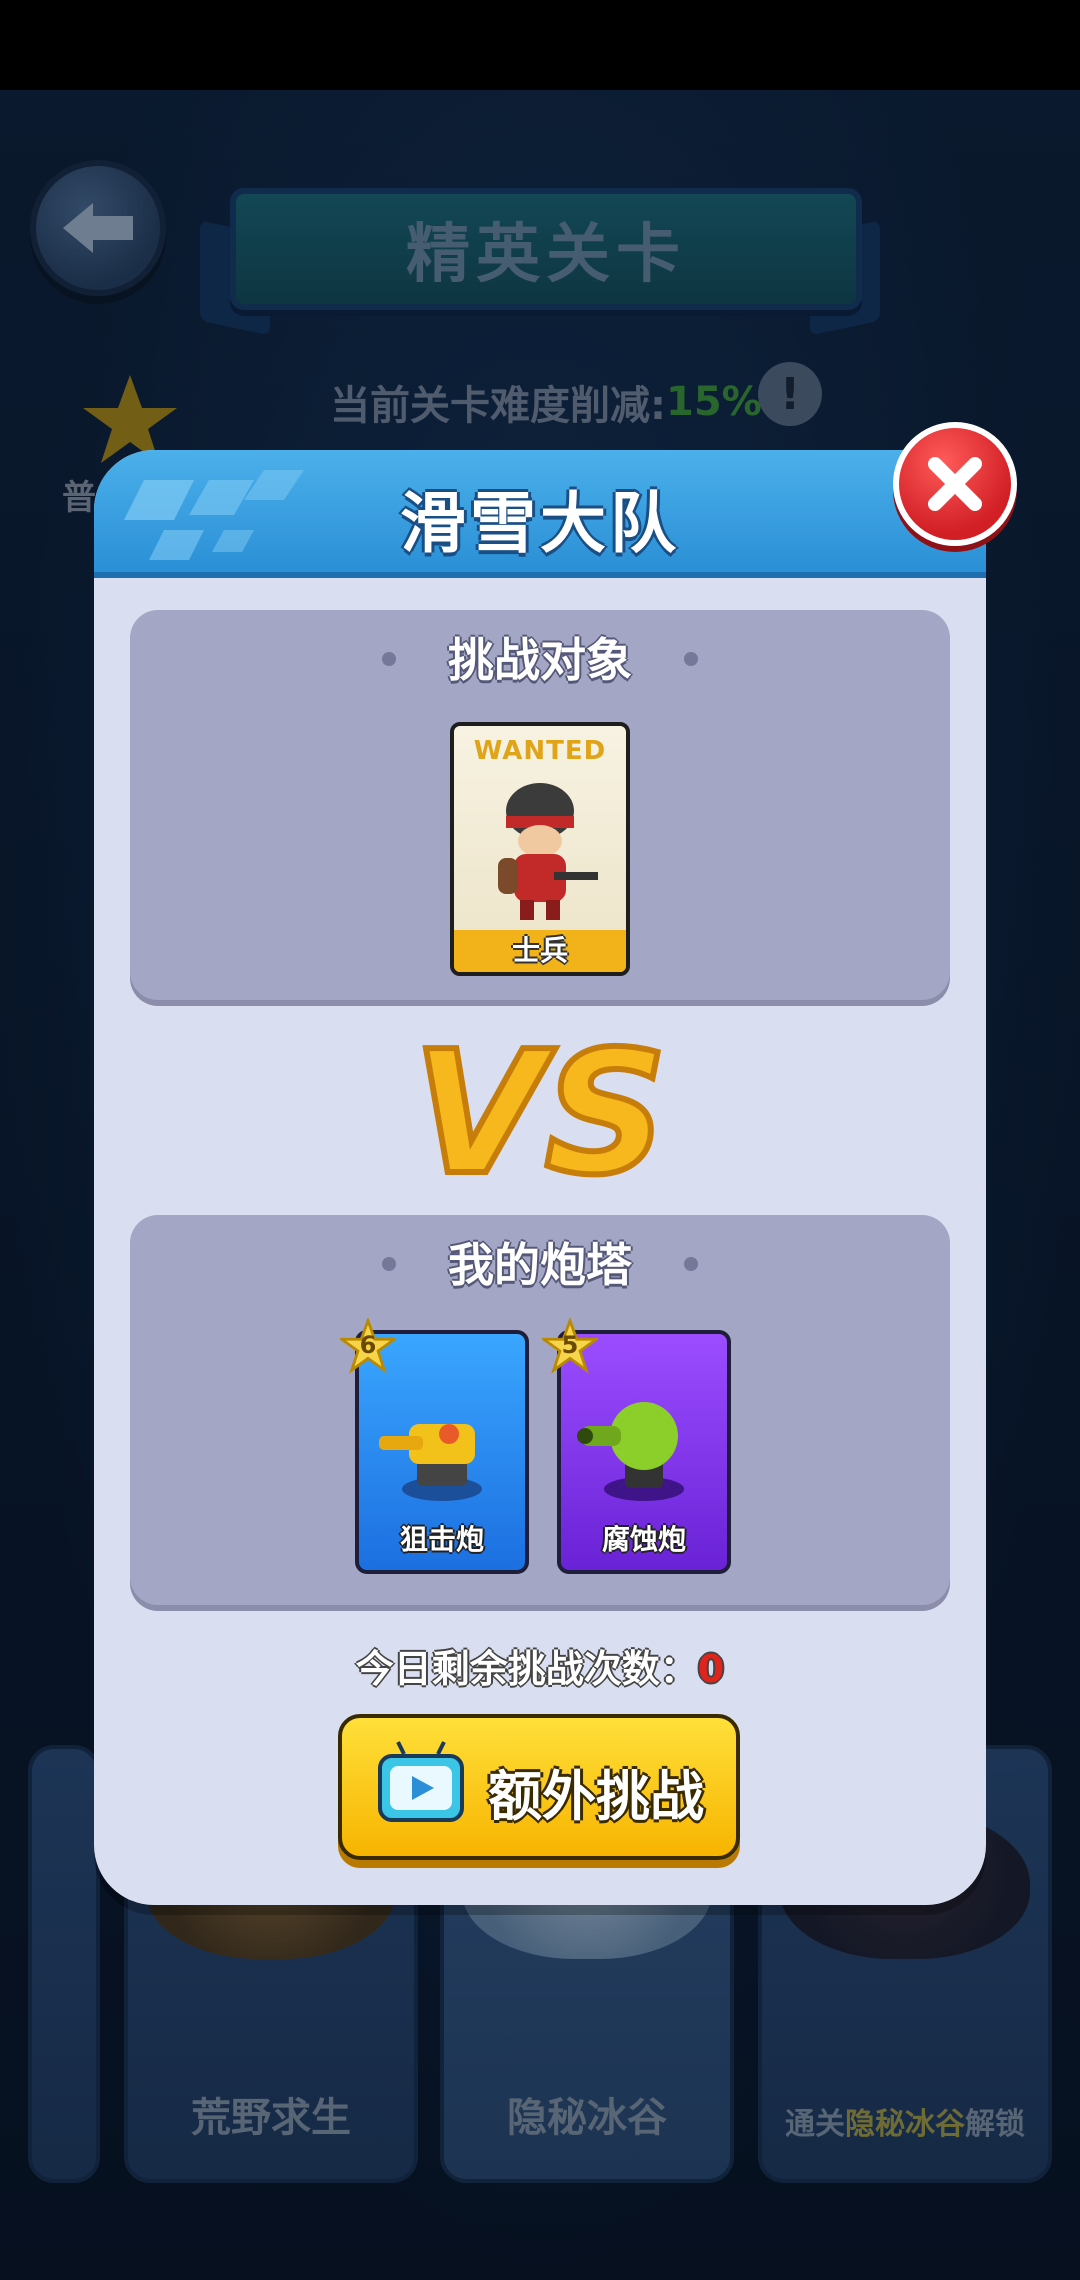 Image resolution: width=1080 pixels, height=2280 pixels. I want to click on enemy-card: WANTED 士兵, so click(540, 849).